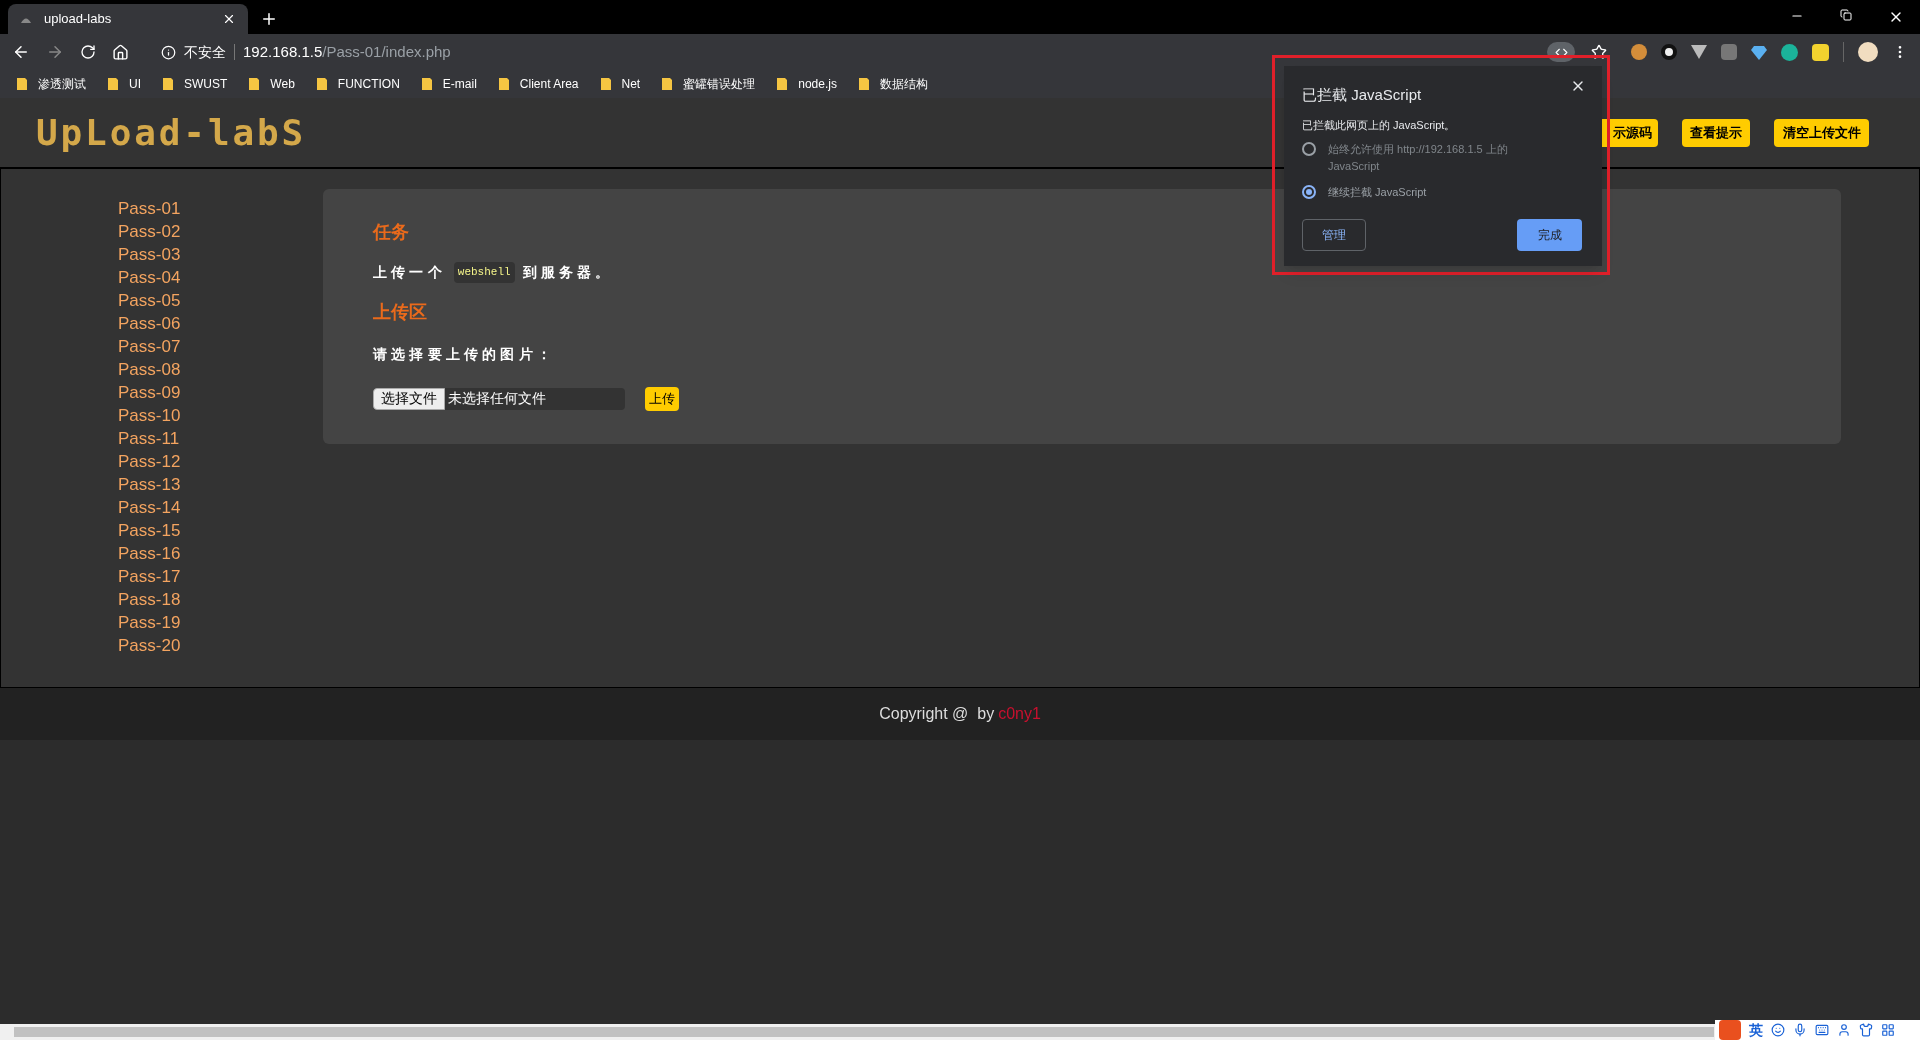 The image size is (1920, 1040). What do you see at coordinates (464, 354) in the screenshot?
I see `upload-prompt: 请选择要上传的图片：` at bounding box center [464, 354].